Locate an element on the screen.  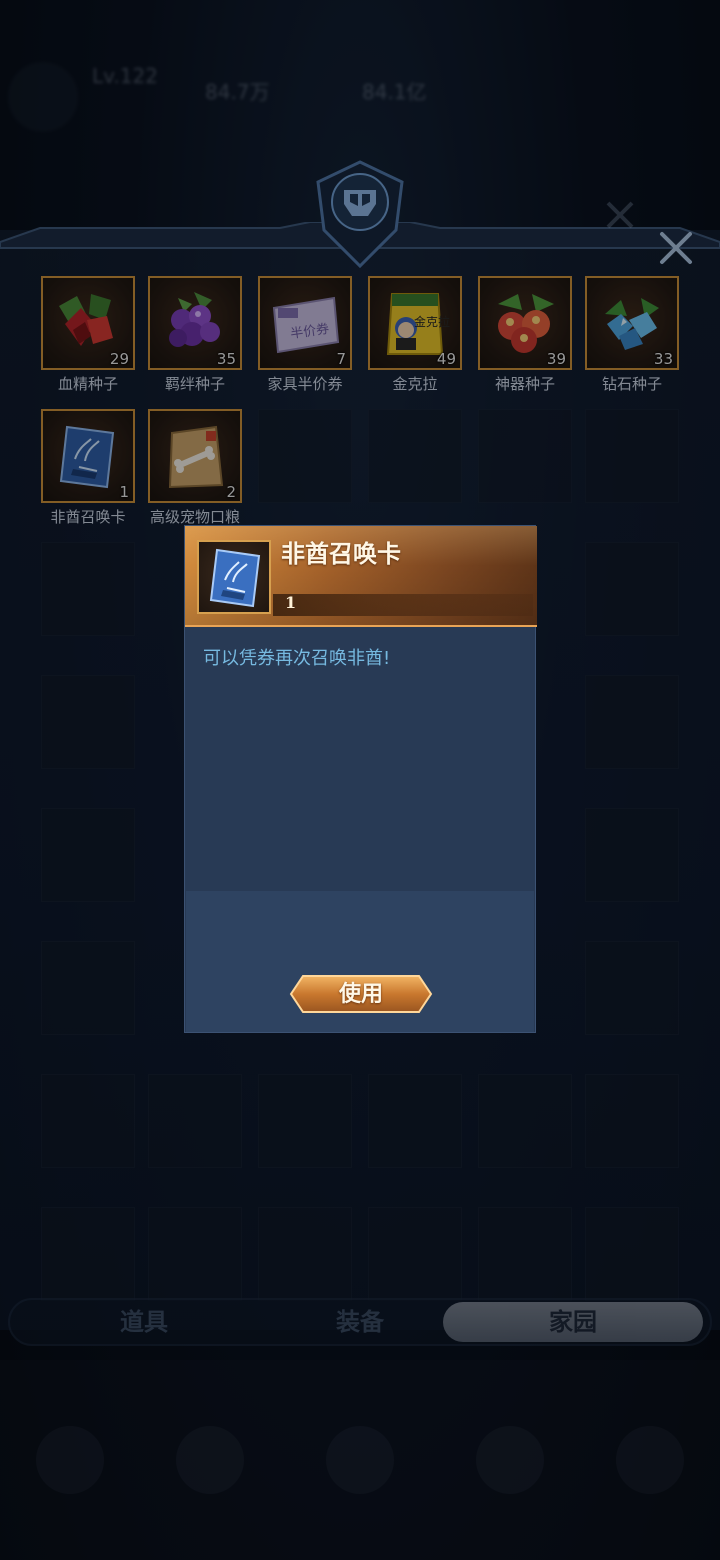
modal-description: 可以凭券再次召唤非酋! is located at coordinates (297, 658).